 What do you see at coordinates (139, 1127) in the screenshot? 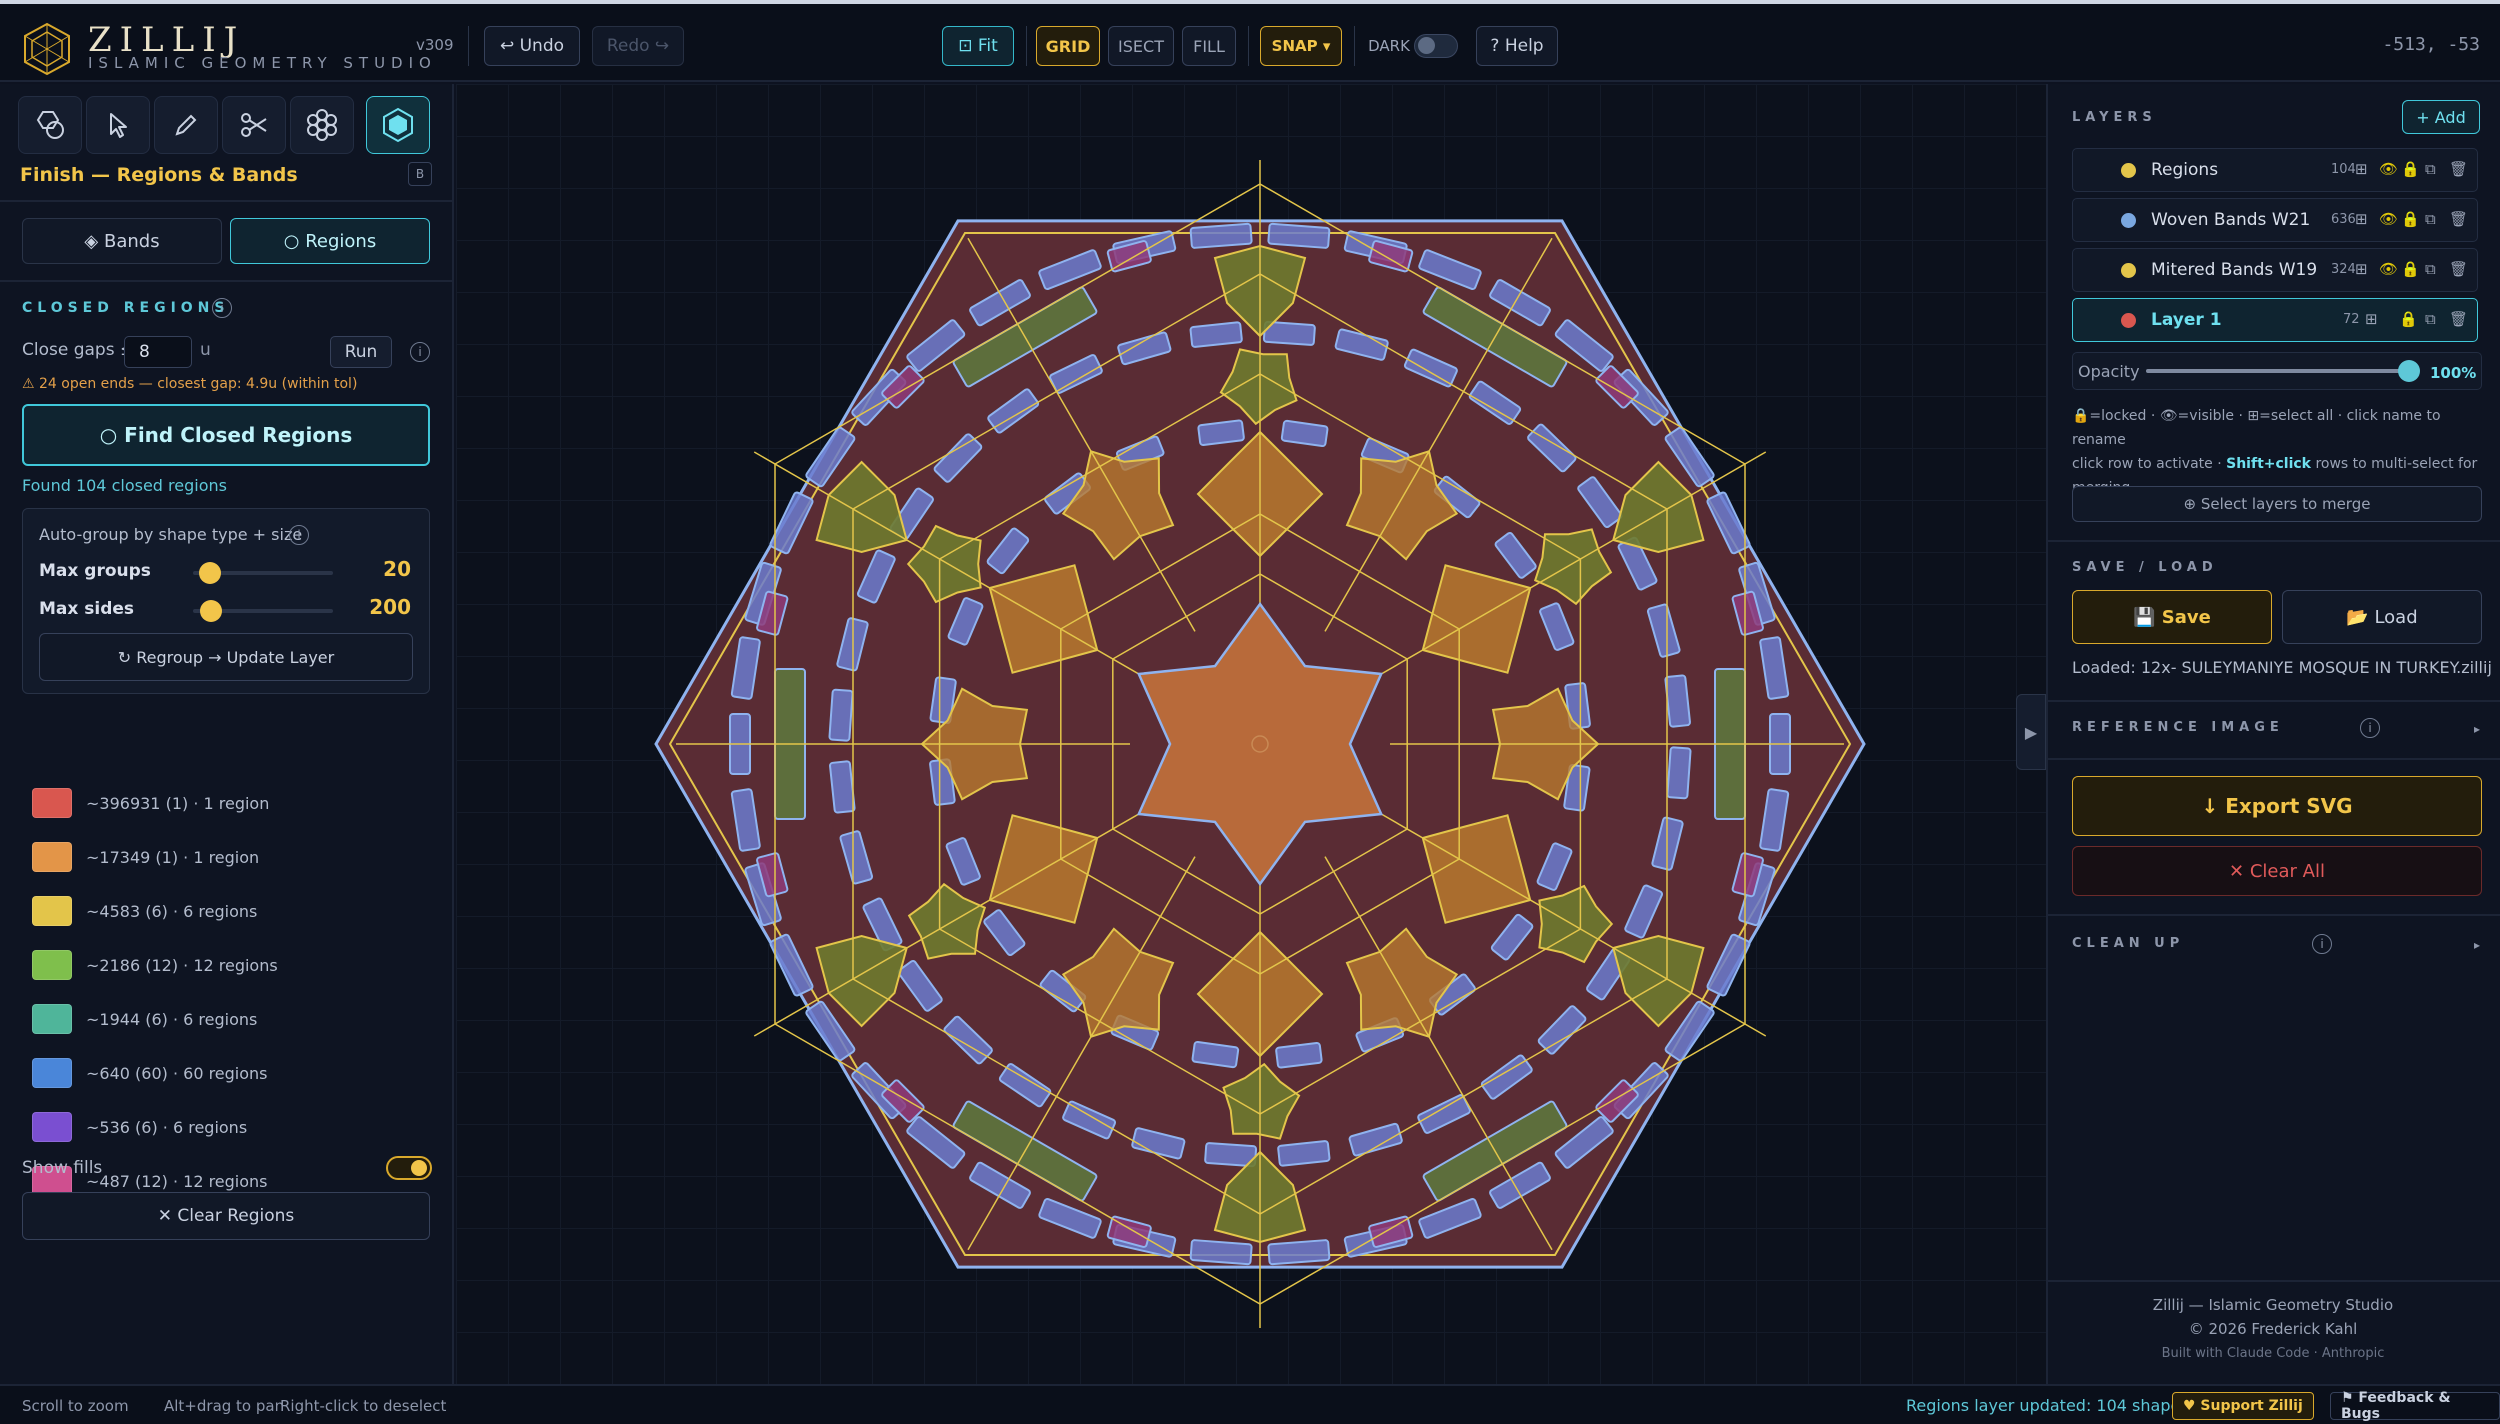
I see `region-group-item: ~536 (6) · 6 regions` at bounding box center [139, 1127].